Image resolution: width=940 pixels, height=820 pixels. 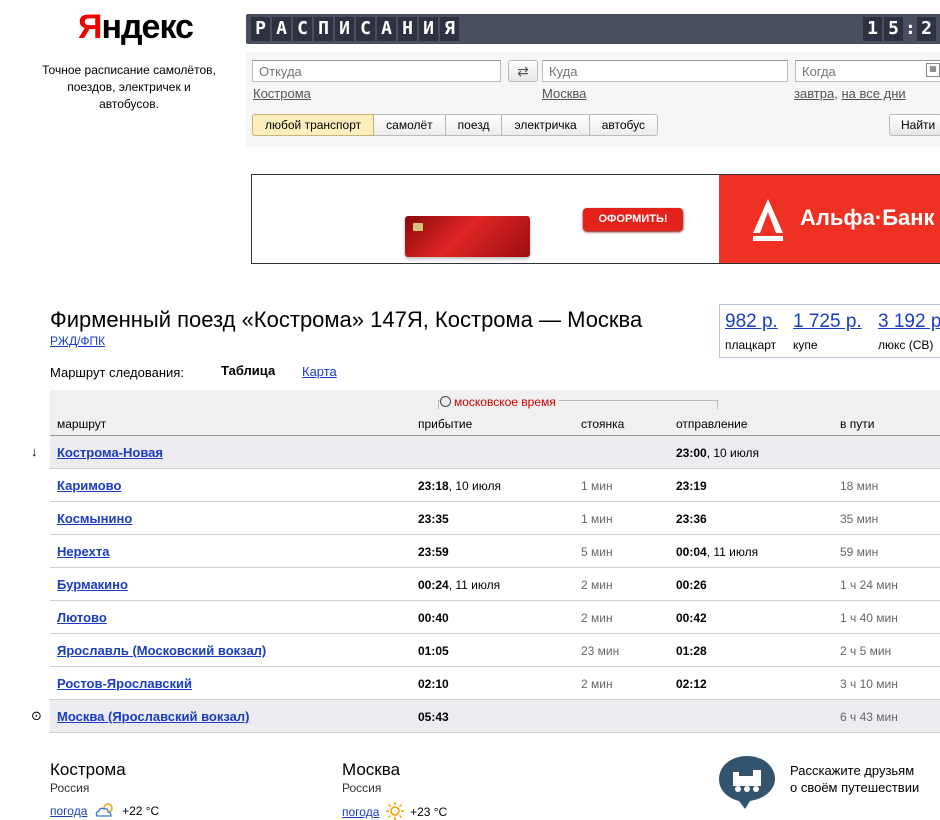 I want to click on alfa-logo-icon, so click(x=768, y=220).